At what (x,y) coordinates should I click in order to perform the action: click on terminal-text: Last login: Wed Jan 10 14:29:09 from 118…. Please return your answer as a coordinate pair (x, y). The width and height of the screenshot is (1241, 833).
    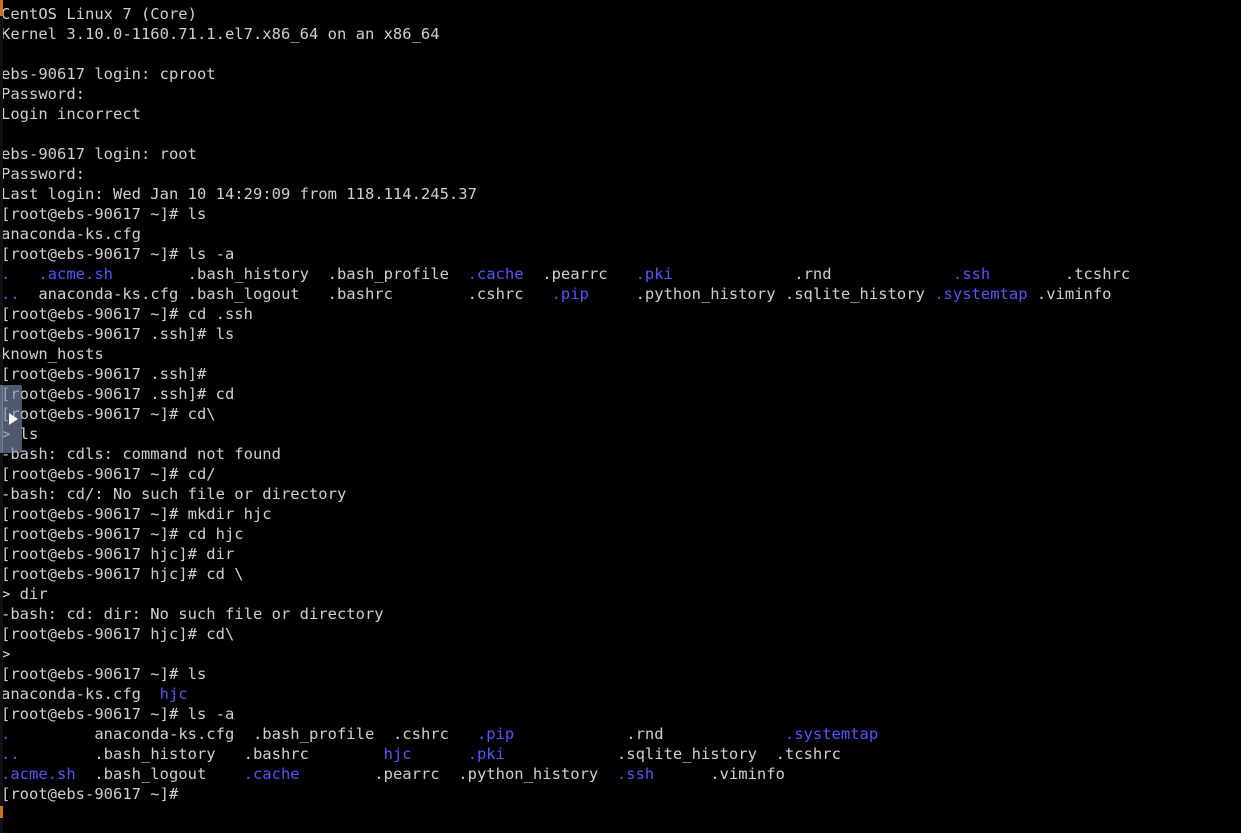
    Looking at the image, I should click on (239, 194).